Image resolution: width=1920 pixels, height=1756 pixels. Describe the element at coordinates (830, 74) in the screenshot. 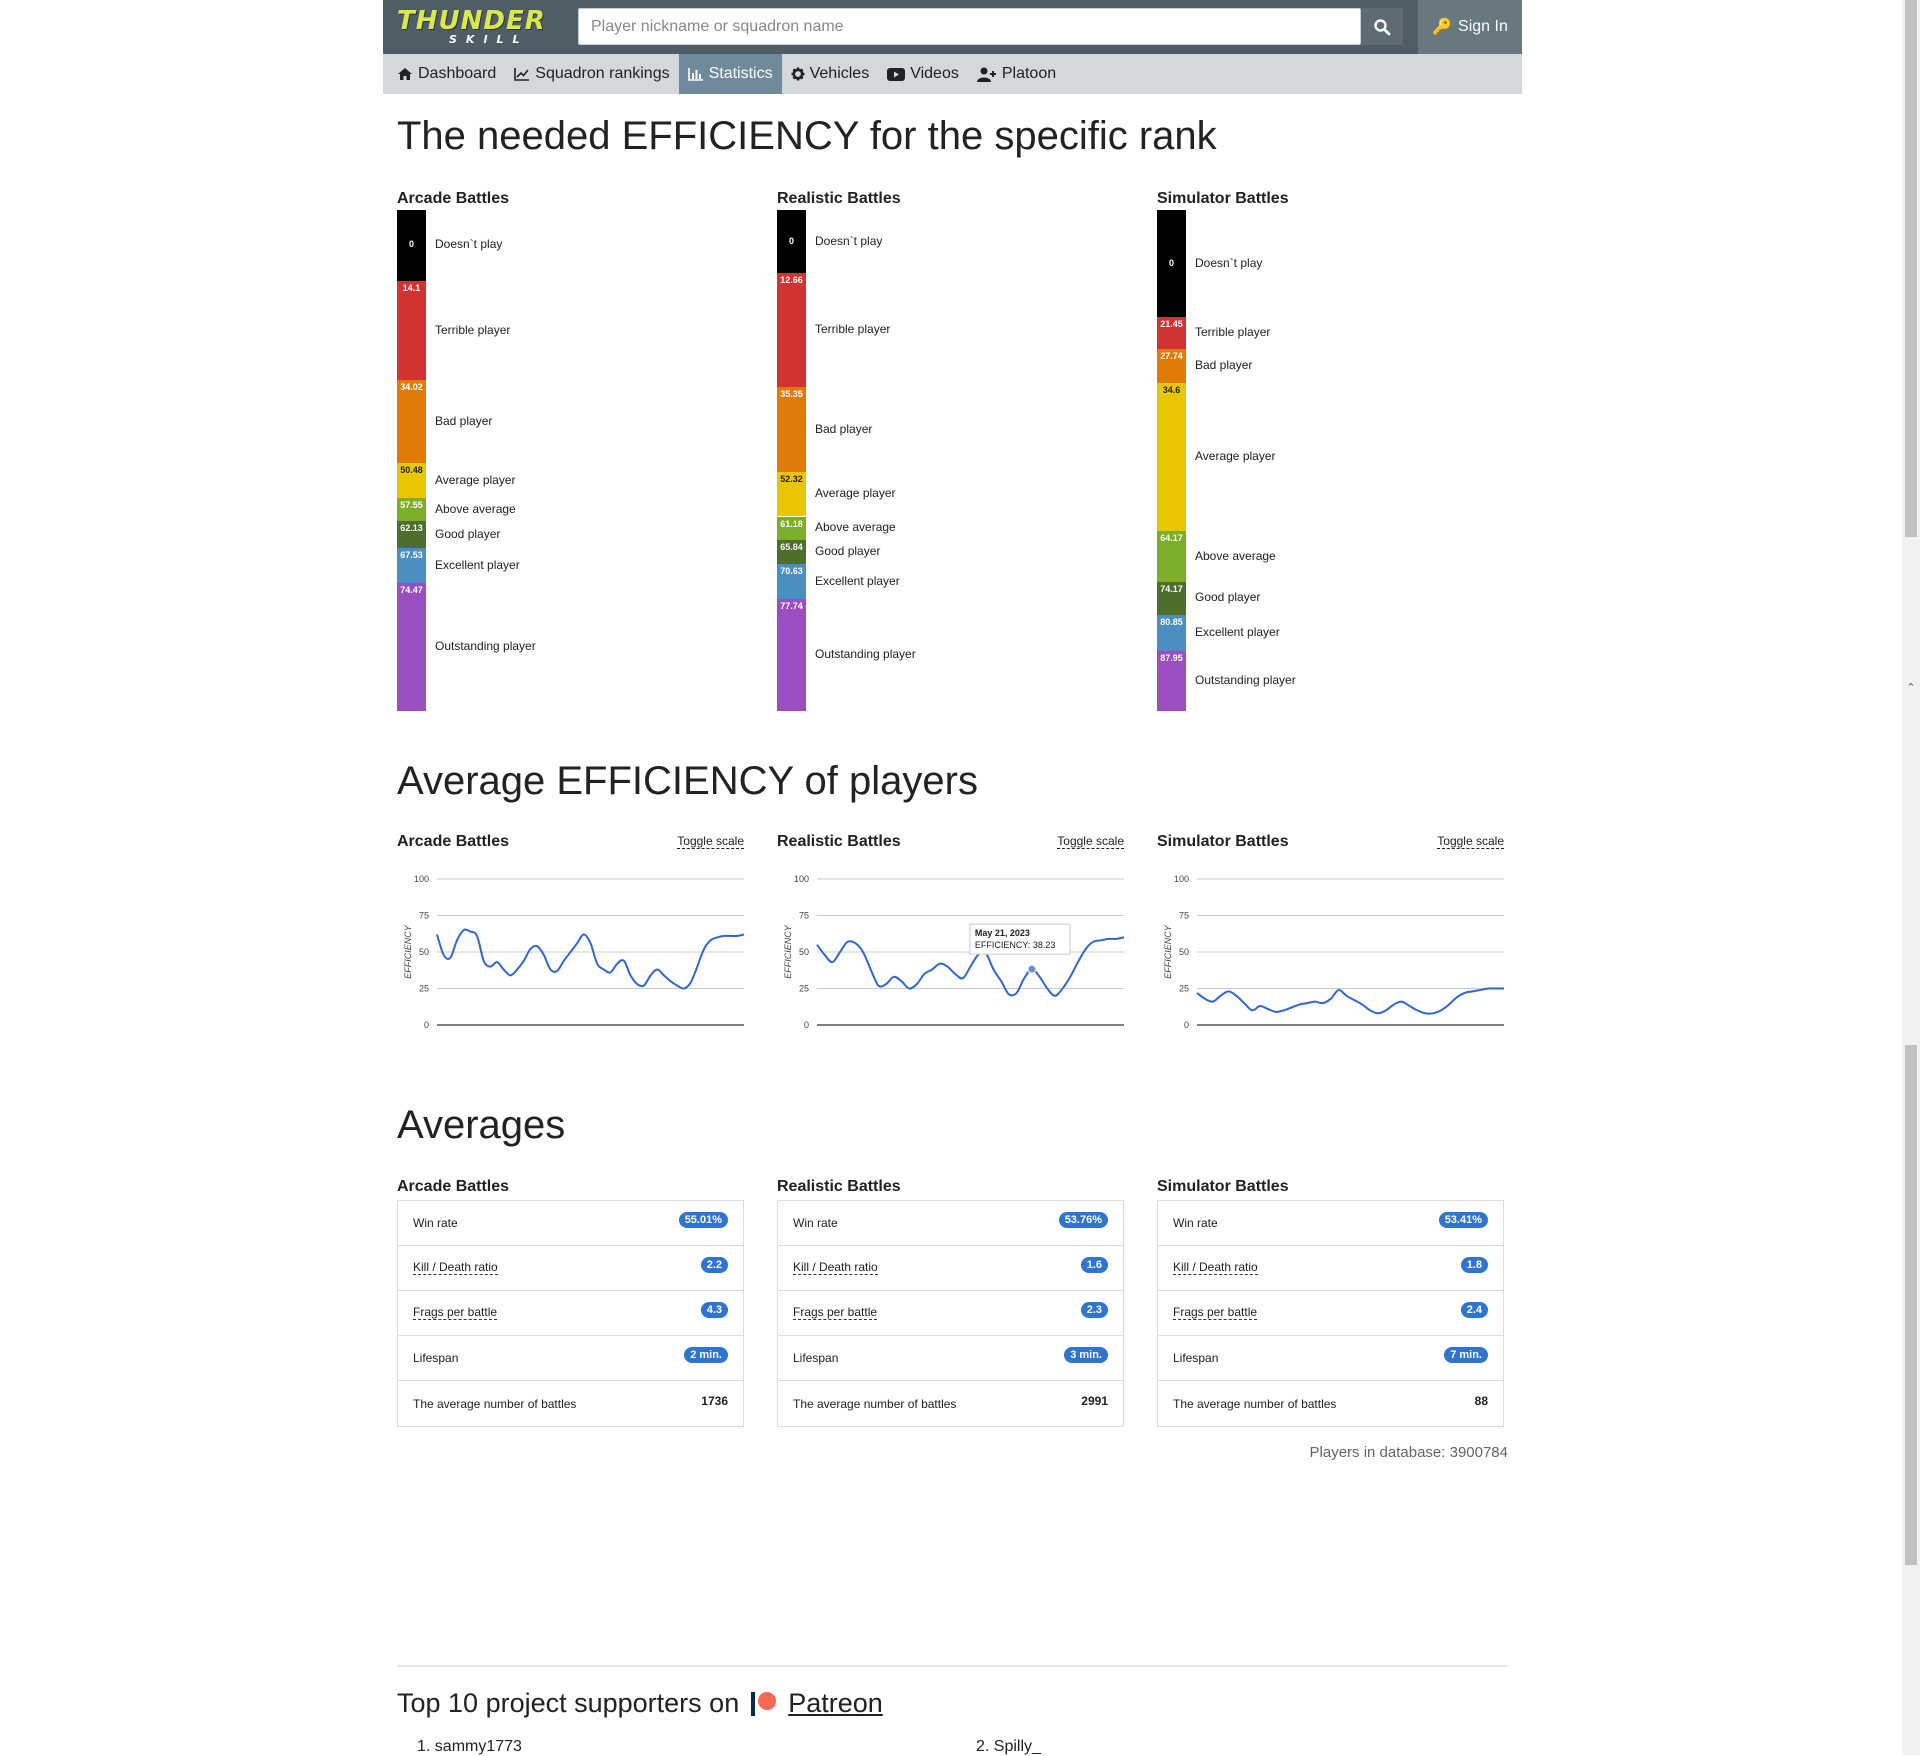

I see `nav-vehicles: Vehicles` at that location.